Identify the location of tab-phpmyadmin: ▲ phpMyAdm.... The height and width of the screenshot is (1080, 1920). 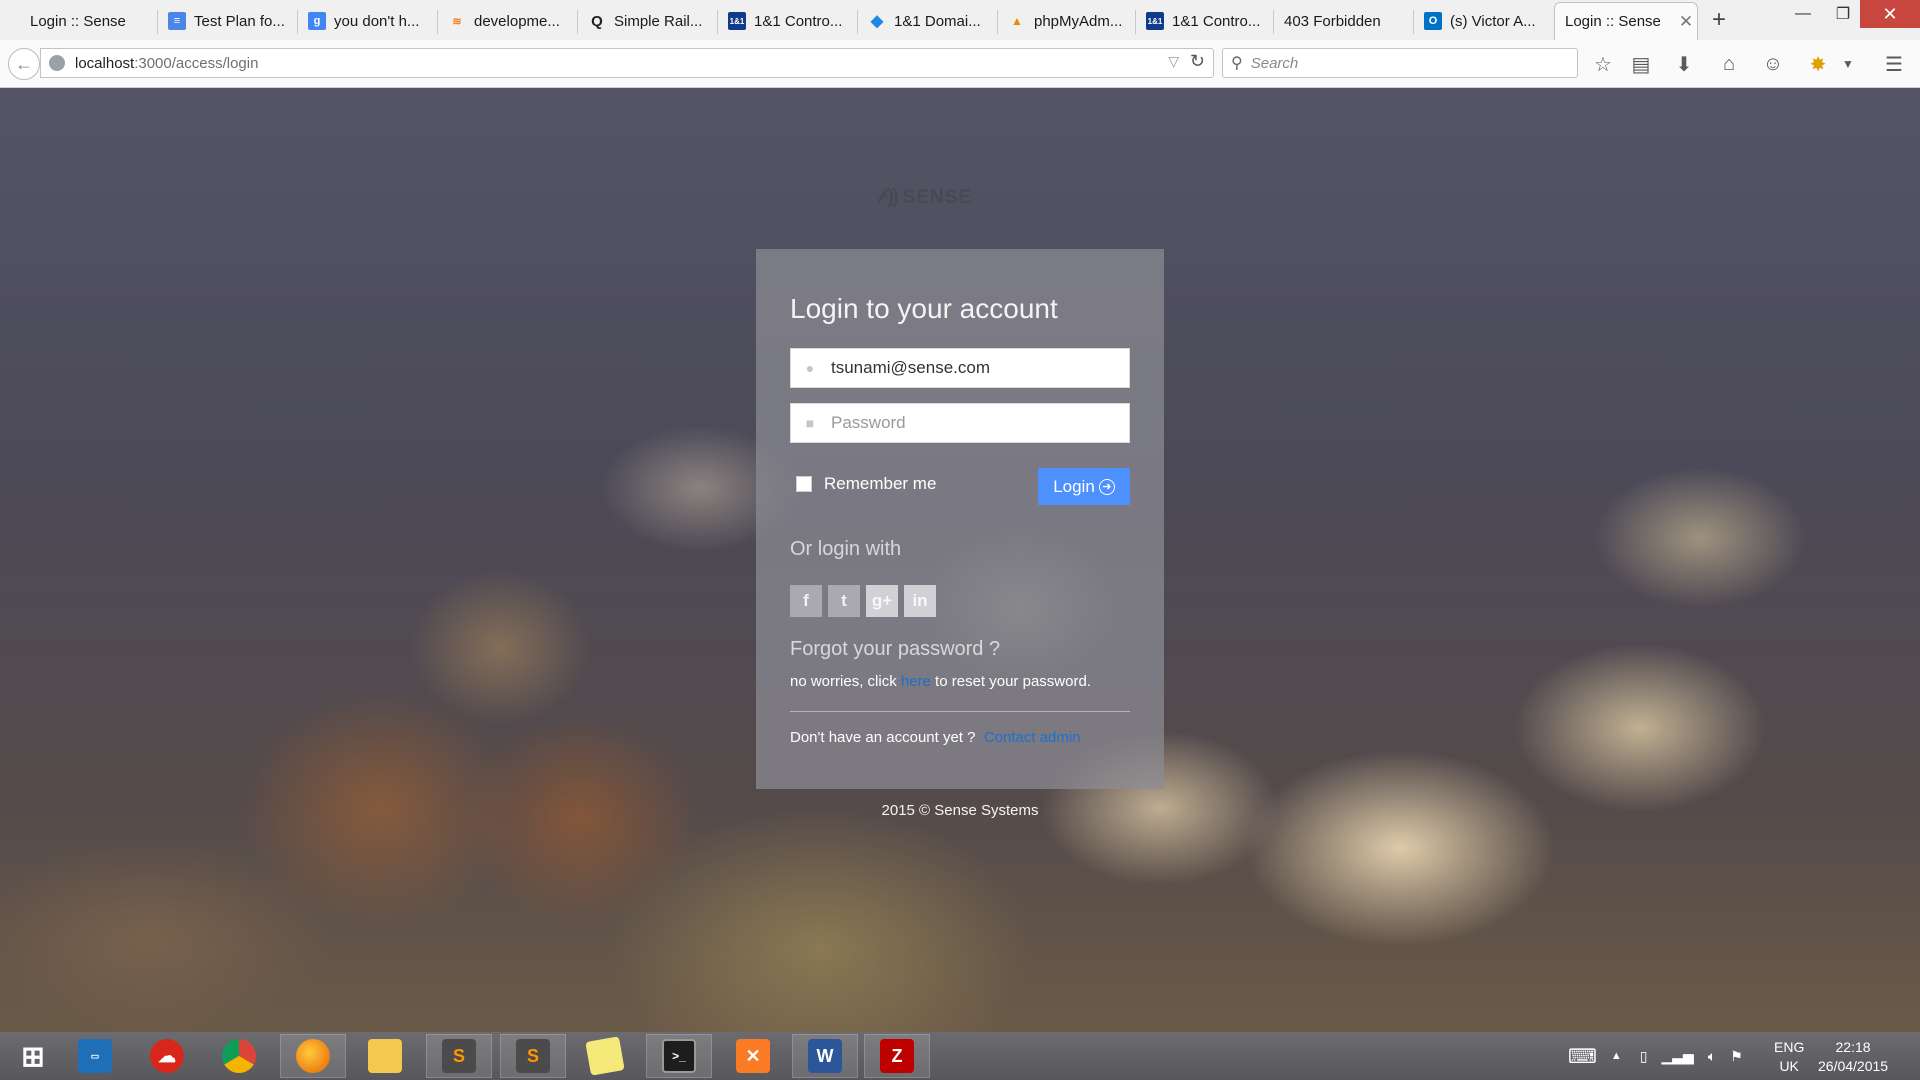
(1067, 21).